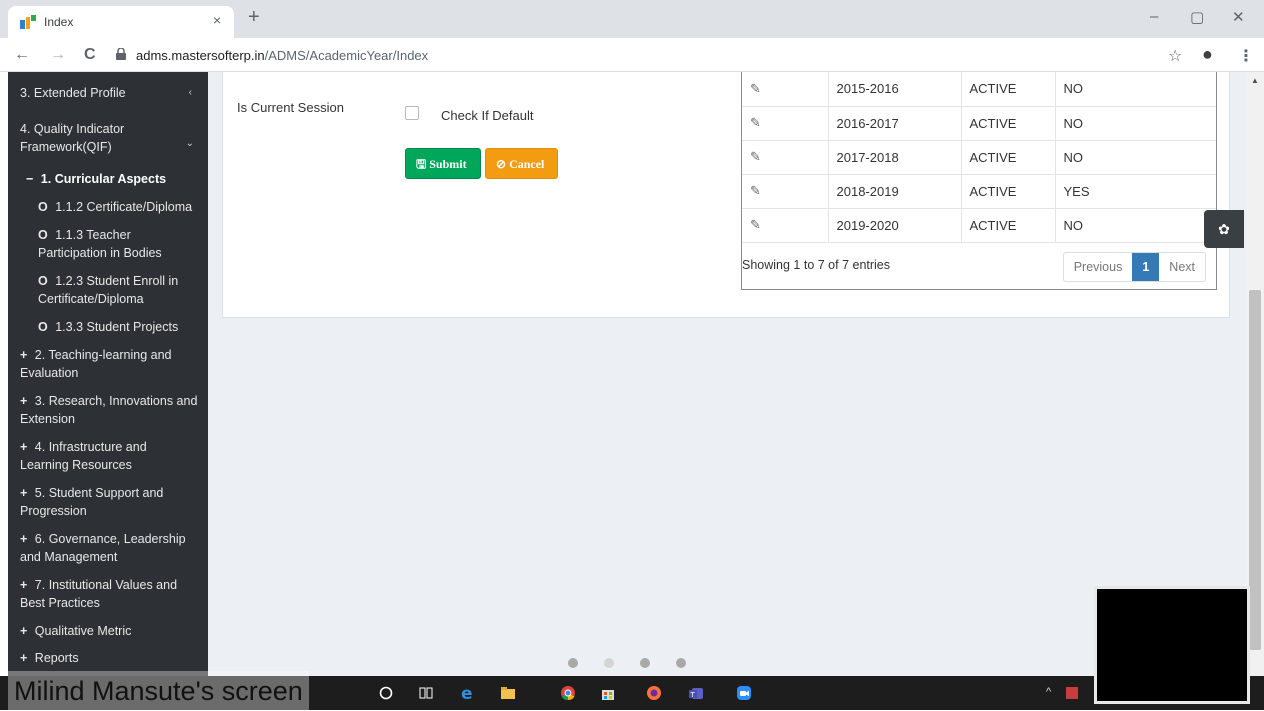  Describe the element at coordinates (979, 225) in the screenshot. I see `table-row: ✎ 2019-2020 ACTIVE NO` at that location.